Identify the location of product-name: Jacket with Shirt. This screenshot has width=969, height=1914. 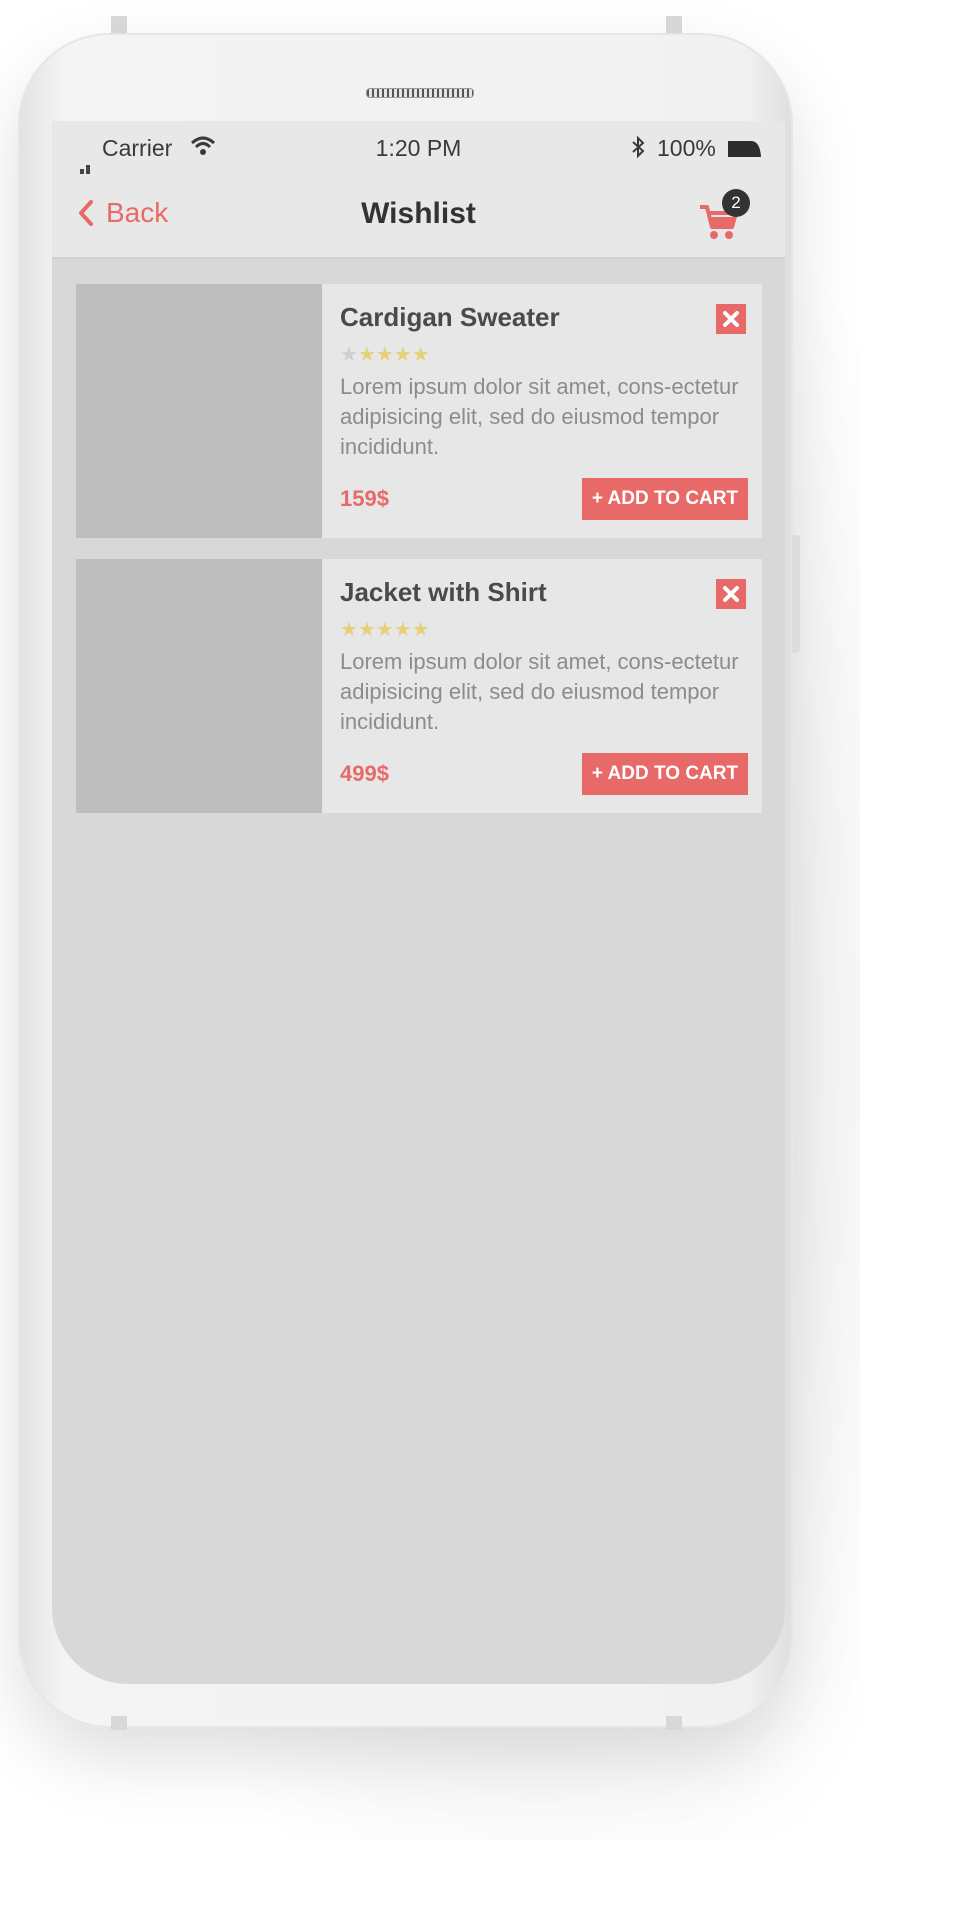
(443, 592).